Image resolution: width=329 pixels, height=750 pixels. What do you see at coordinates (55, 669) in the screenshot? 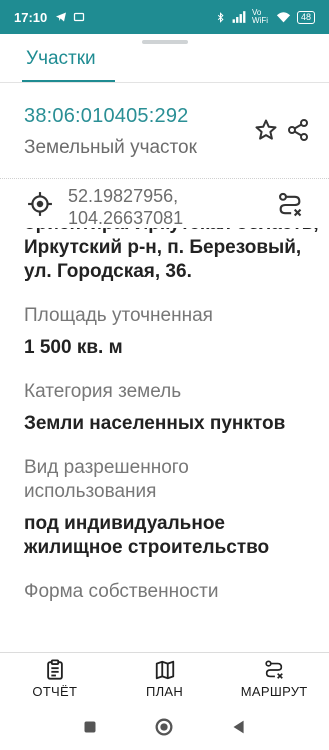
I see `report-icon` at bounding box center [55, 669].